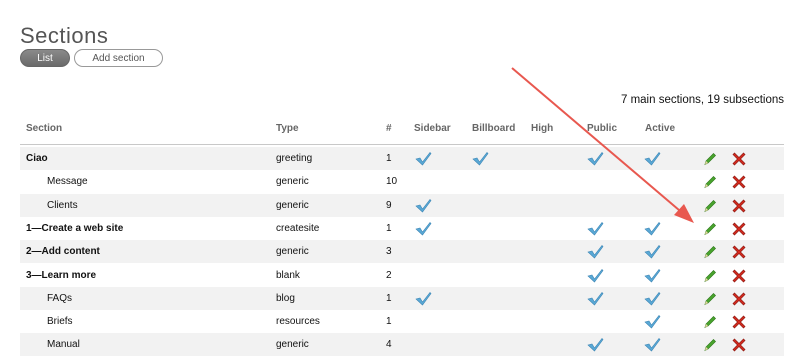 This screenshot has width=800, height=363. What do you see at coordinates (288, 275) in the screenshot?
I see `section-type: blank` at bounding box center [288, 275].